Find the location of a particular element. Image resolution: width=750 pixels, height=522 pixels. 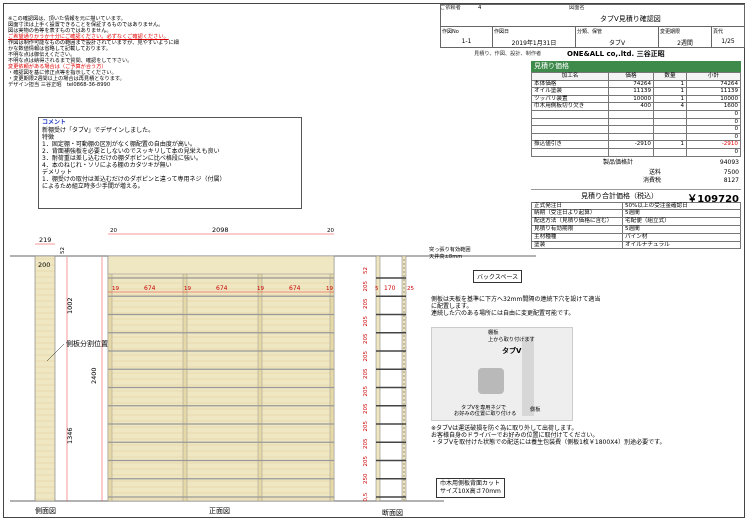

post-width-3: 19 is located at coordinates (260, 289).